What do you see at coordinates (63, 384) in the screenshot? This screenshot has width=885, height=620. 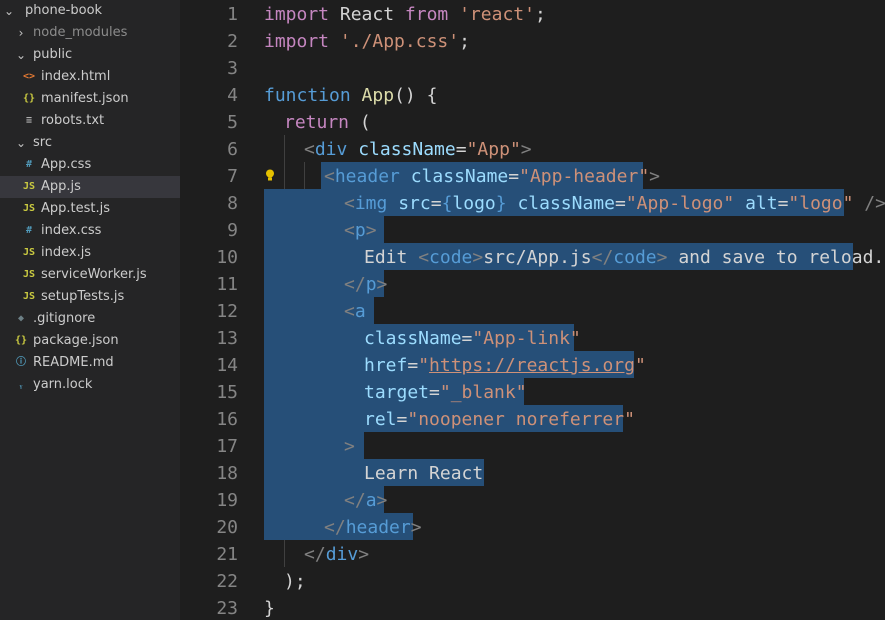 I see `file-label: yarn.lock` at bounding box center [63, 384].